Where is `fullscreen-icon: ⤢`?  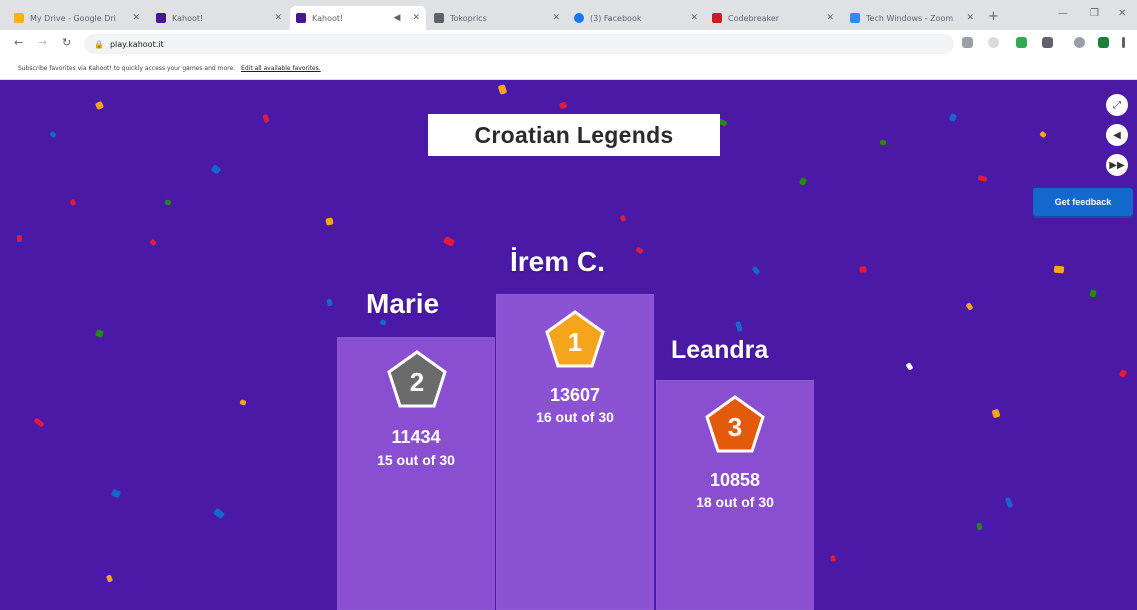 fullscreen-icon: ⤢ is located at coordinates (1117, 105).